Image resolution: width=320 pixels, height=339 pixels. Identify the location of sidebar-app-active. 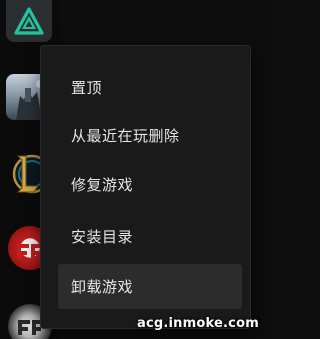
(29, 21).